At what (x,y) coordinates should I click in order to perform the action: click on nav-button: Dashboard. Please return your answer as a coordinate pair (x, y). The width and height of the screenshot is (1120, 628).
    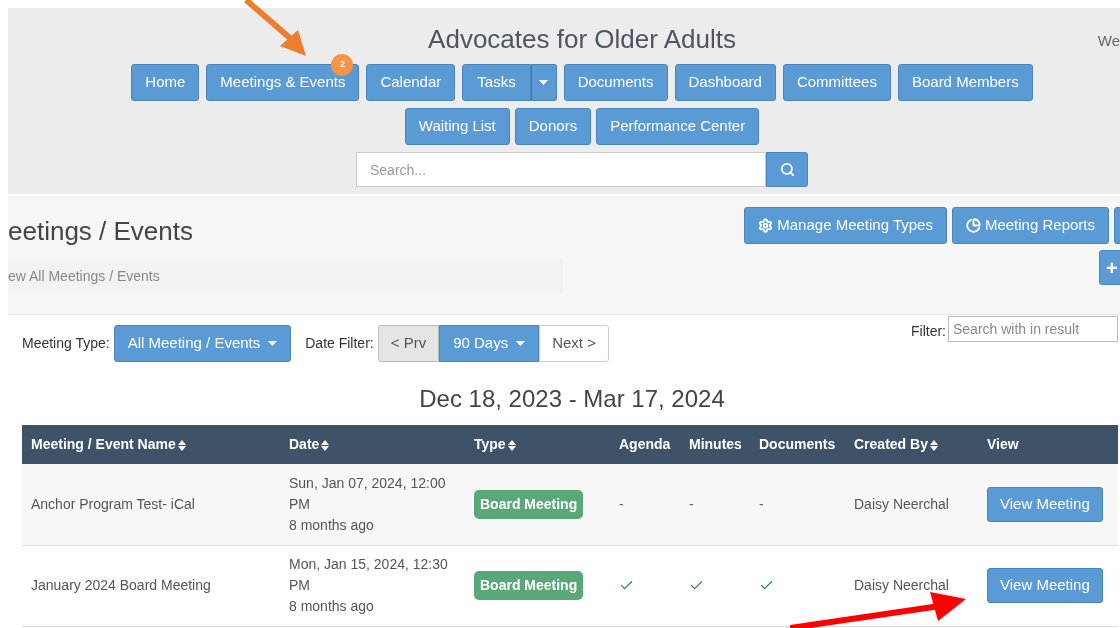
    Looking at the image, I should click on (725, 82).